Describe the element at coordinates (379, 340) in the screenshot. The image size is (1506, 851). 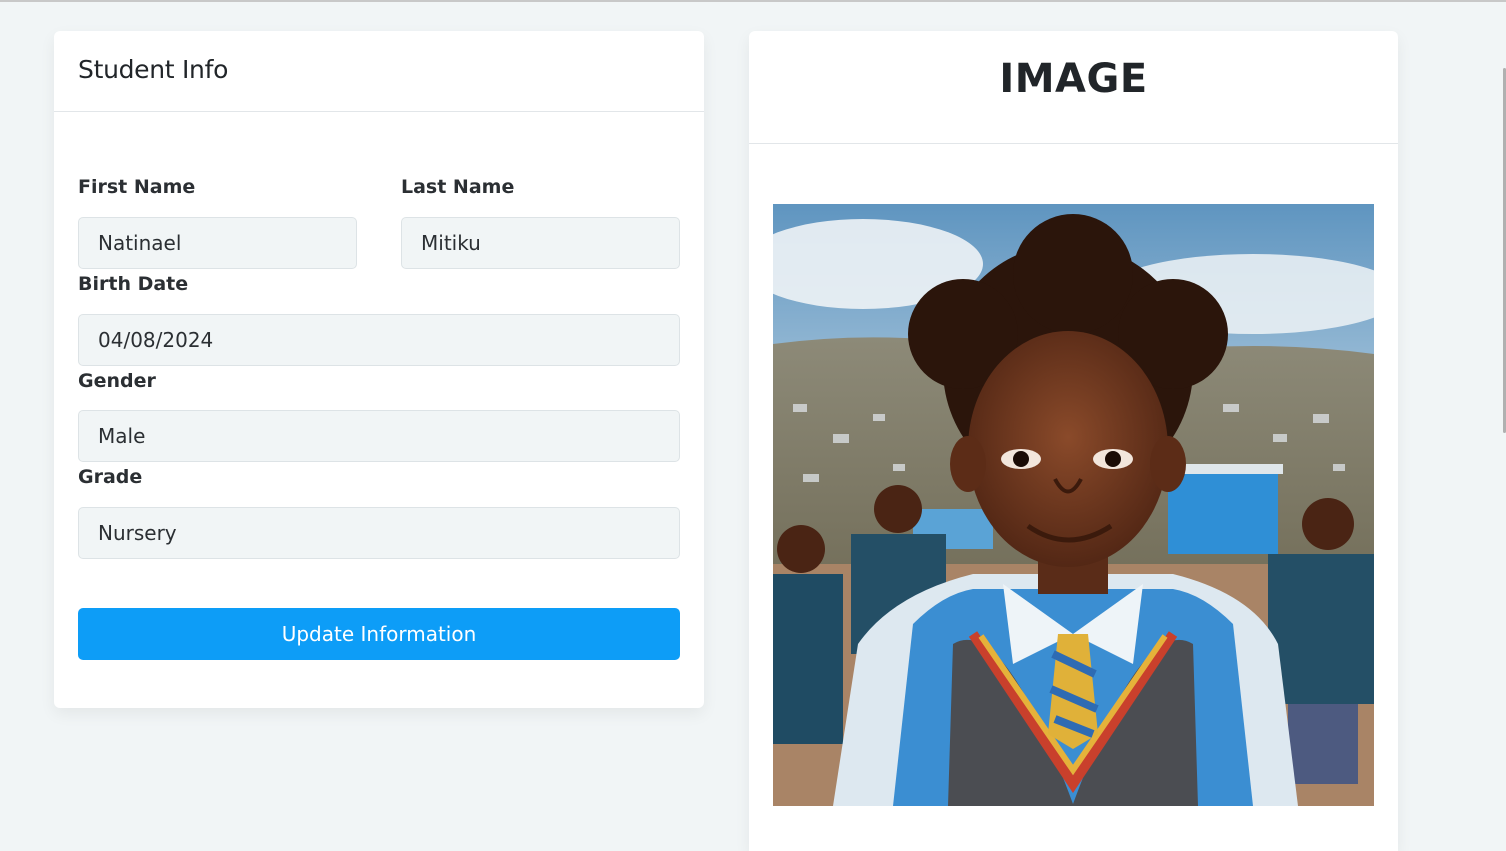
I see `birth-date-field: 04/08/2024` at that location.